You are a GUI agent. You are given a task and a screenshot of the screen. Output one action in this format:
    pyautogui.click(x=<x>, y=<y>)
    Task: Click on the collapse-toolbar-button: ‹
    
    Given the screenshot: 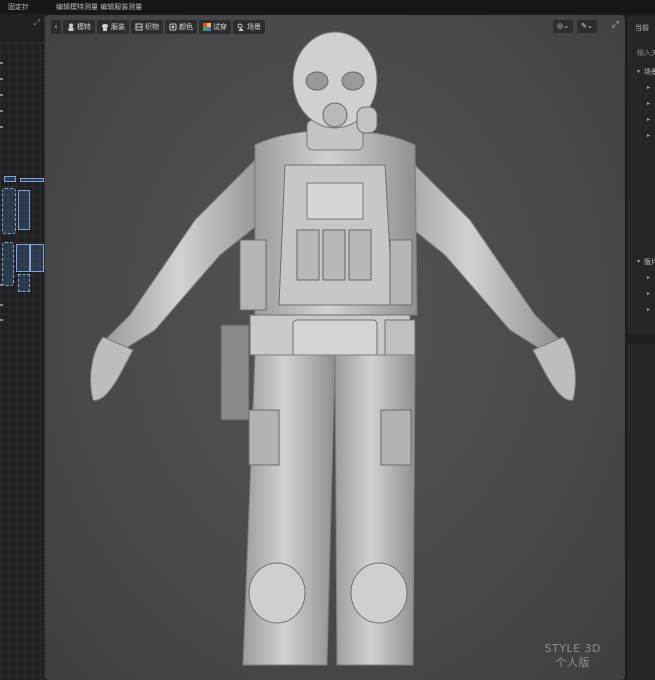 What is the action you would take?
    pyautogui.click(x=56, y=27)
    